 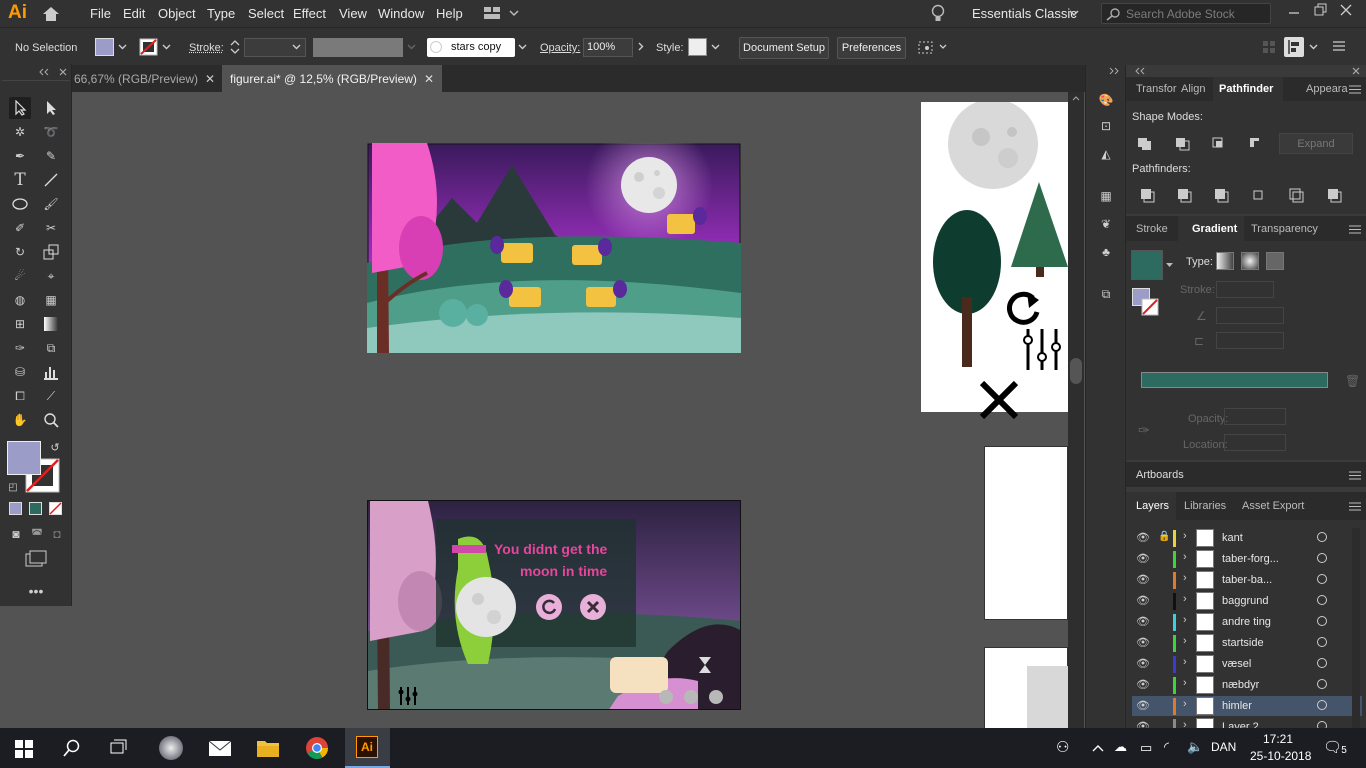 What do you see at coordinates (1211, 228) in the screenshot?
I see `tab-gradient: Gradient` at bounding box center [1211, 228].